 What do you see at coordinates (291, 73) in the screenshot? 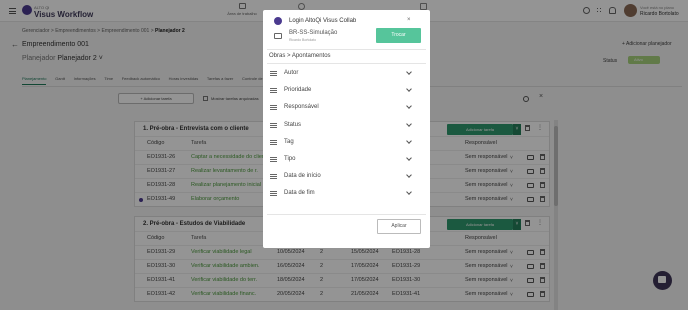
I see `filter-label: Autor` at bounding box center [291, 73].